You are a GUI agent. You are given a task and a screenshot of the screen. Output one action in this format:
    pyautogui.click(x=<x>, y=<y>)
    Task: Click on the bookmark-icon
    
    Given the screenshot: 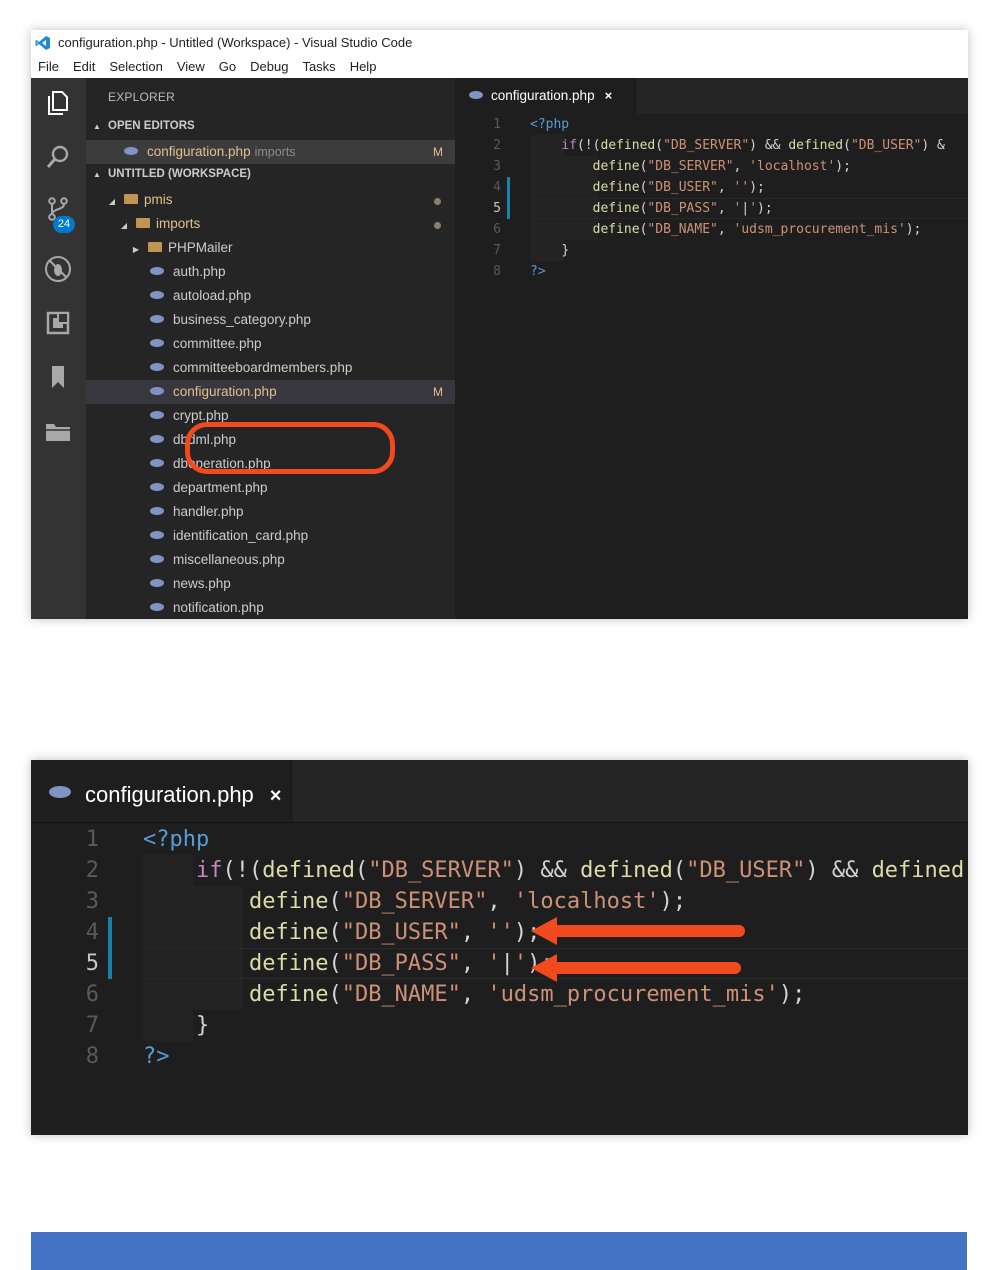 What is the action you would take?
    pyautogui.click(x=58, y=377)
    